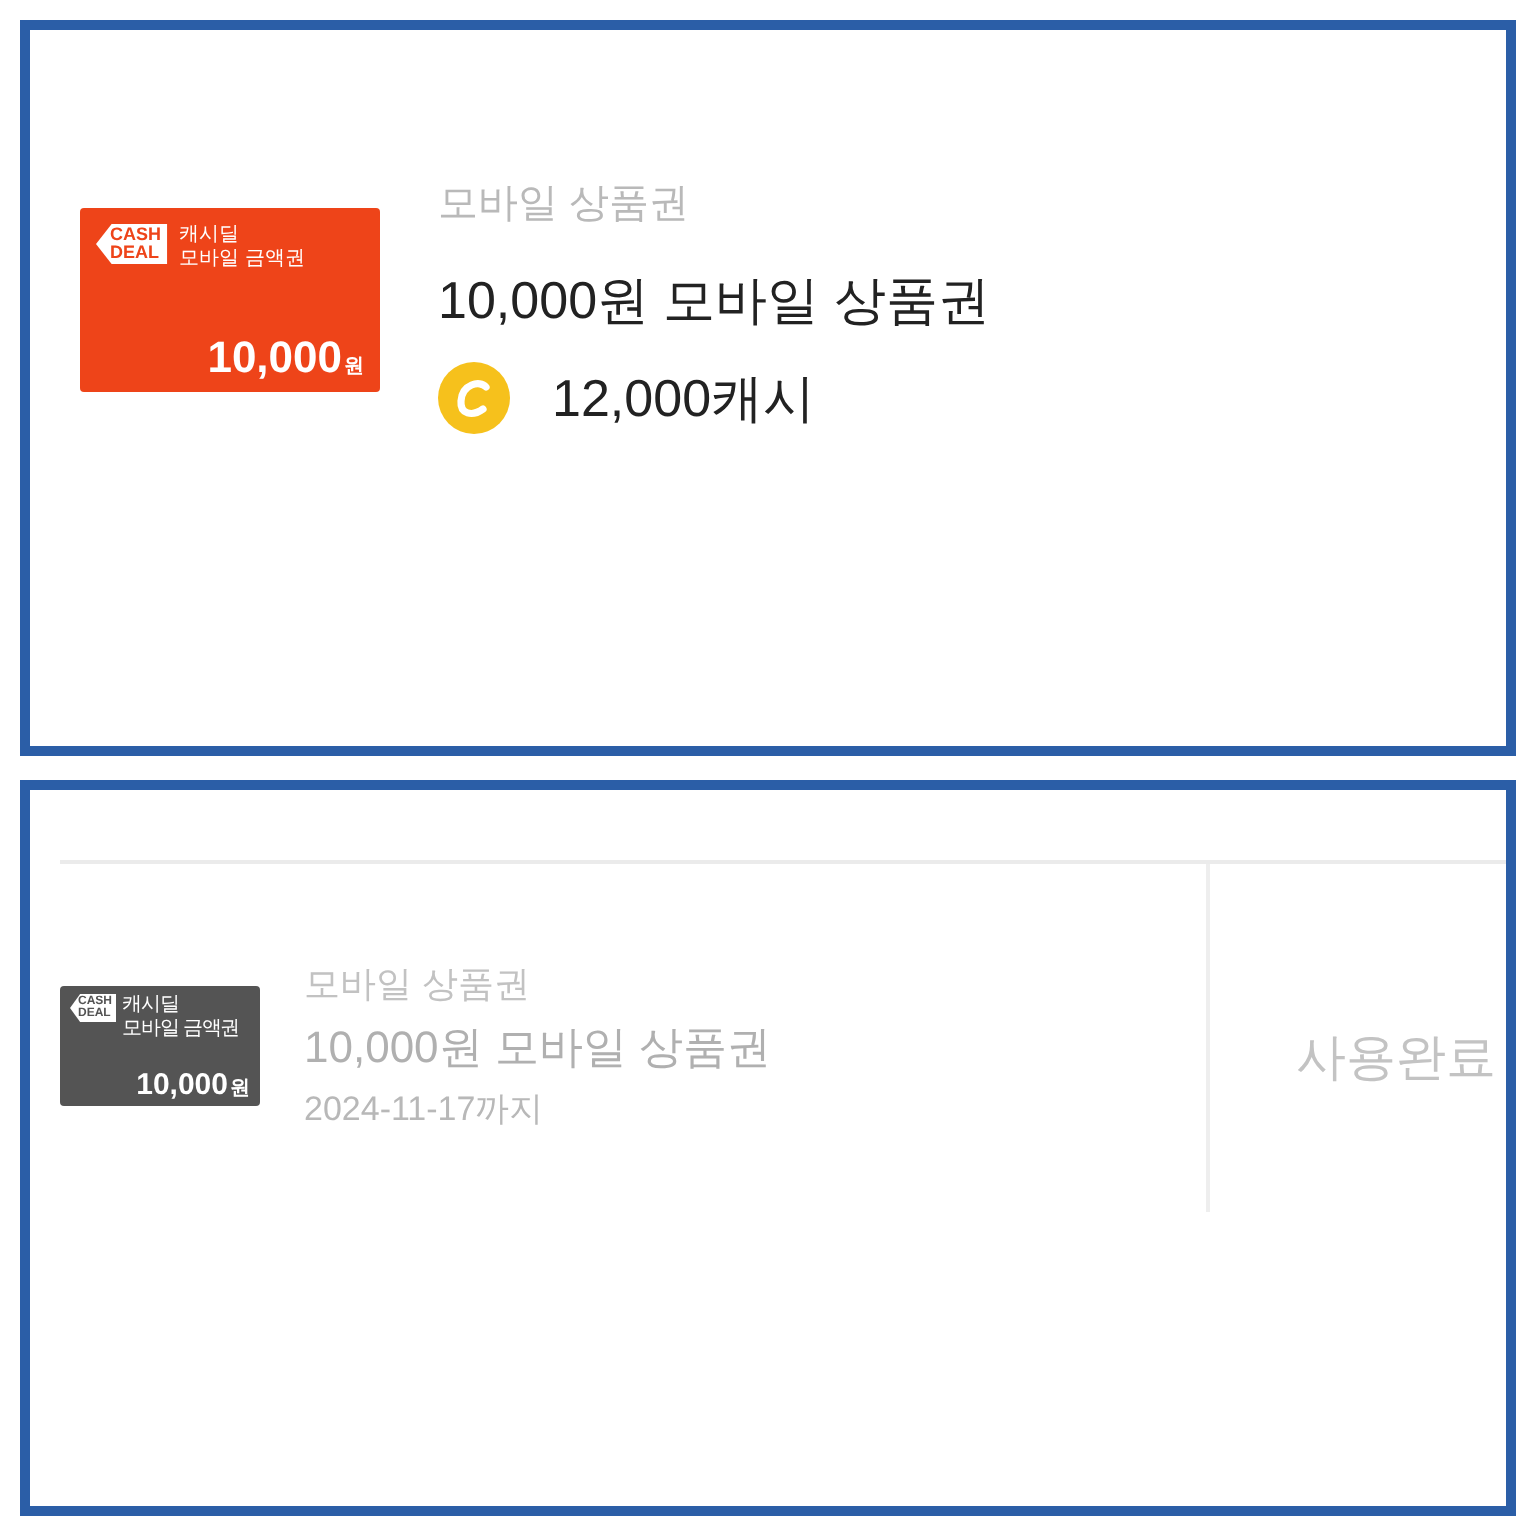 This screenshot has width=1536, height=1536. What do you see at coordinates (684, 399) in the screenshot?
I see `cash-price: 12,000캐시` at bounding box center [684, 399].